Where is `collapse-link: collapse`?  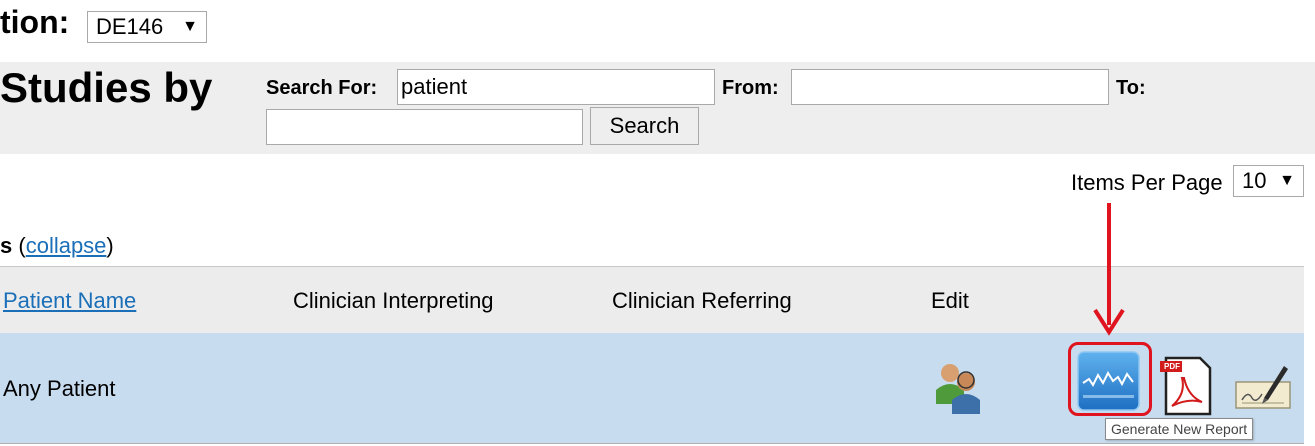
collapse-link: collapse is located at coordinates (66, 245).